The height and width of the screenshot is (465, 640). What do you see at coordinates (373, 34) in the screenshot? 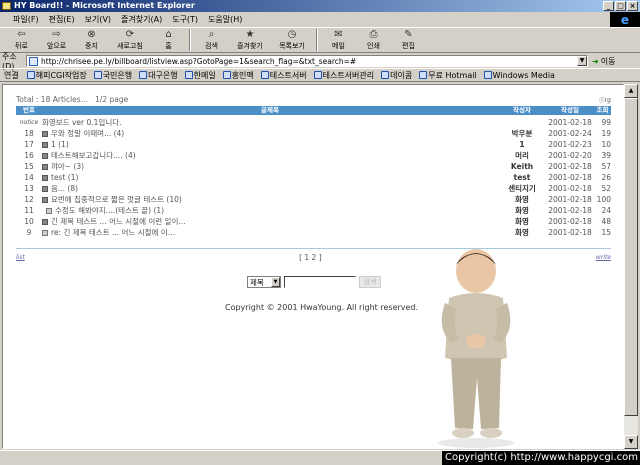
I see `print-icon: ⎙` at bounding box center [373, 34].